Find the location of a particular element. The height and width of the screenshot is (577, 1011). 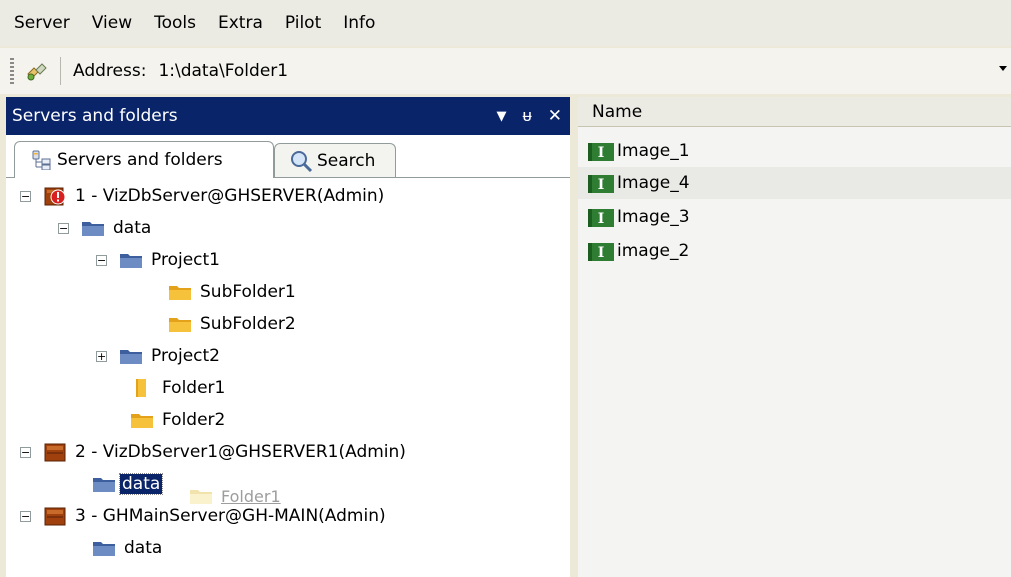

menu-info: Info is located at coordinates (359, 23).